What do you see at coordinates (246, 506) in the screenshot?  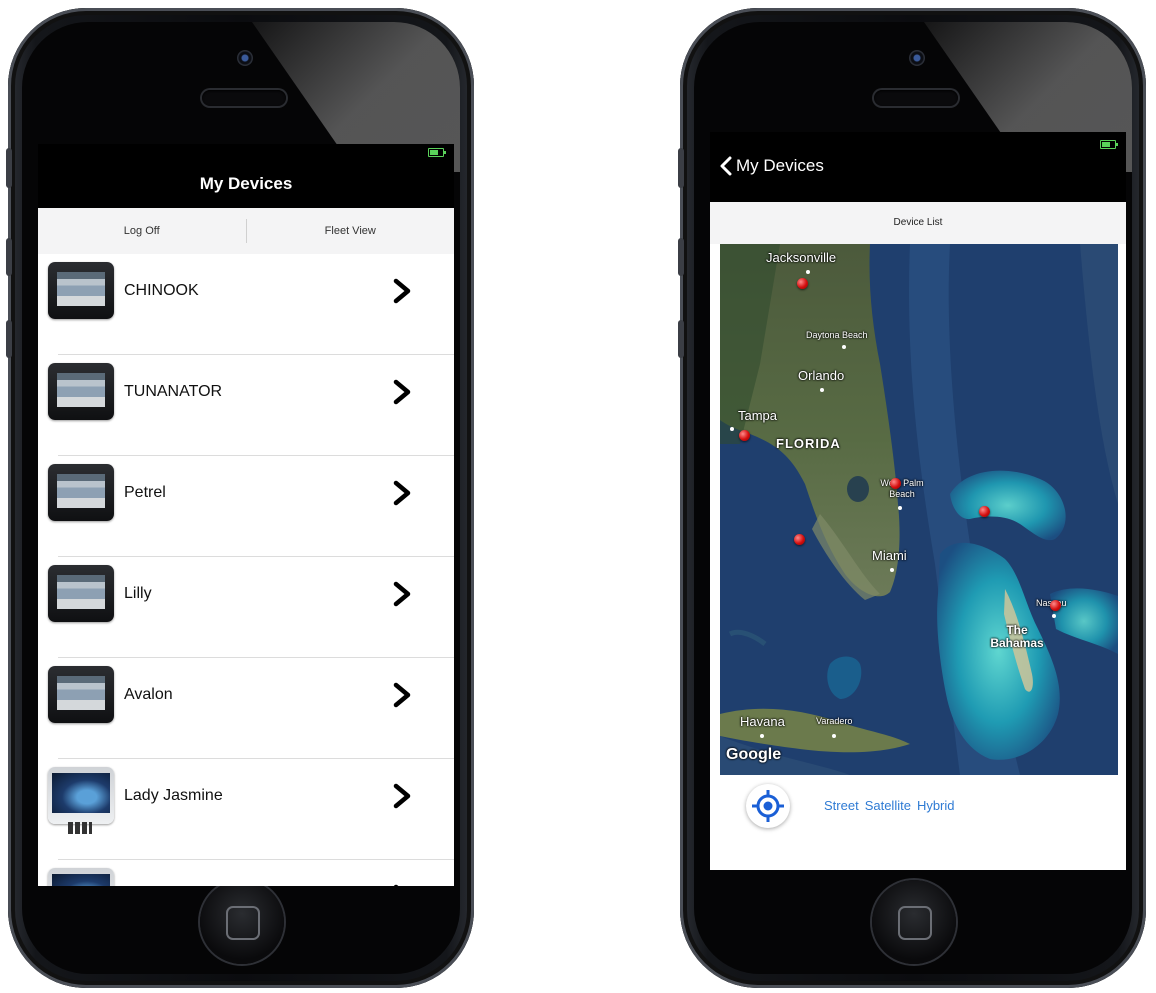 I see `device-row: Petrel` at bounding box center [246, 506].